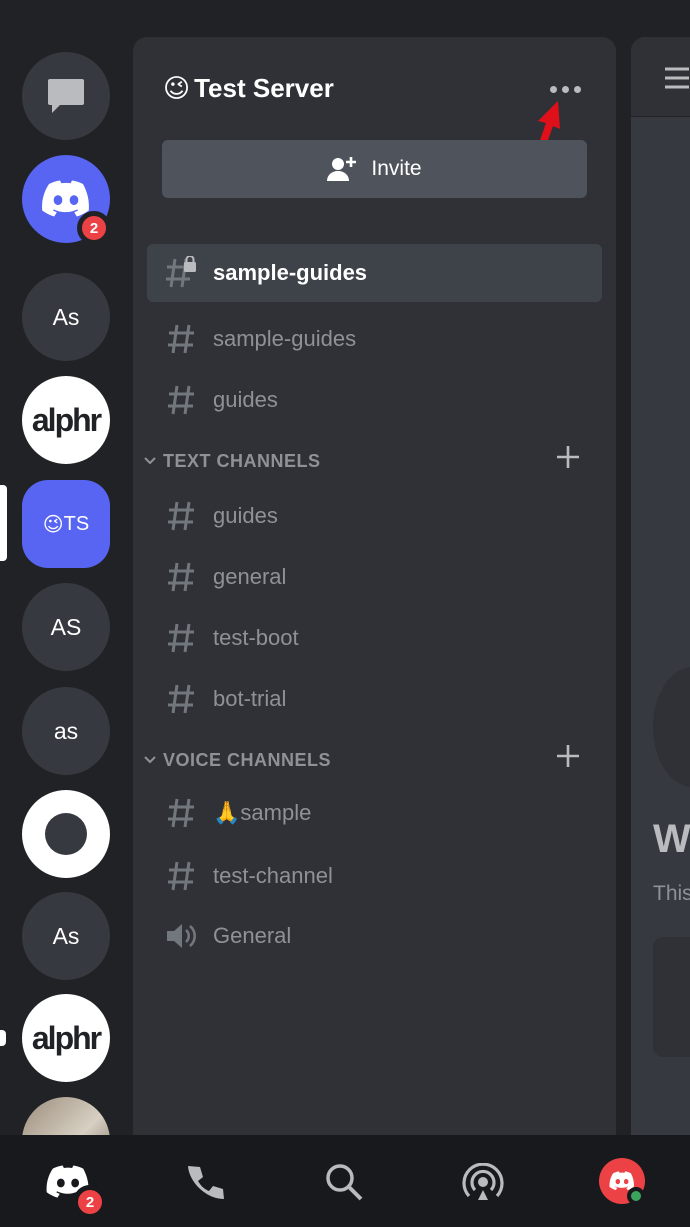 The image size is (690, 1227). What do you see at coordinates (374, 699) in the screenshot?
I see `channel-bot-trial: bot-trial` at bounding box center [374, 699].